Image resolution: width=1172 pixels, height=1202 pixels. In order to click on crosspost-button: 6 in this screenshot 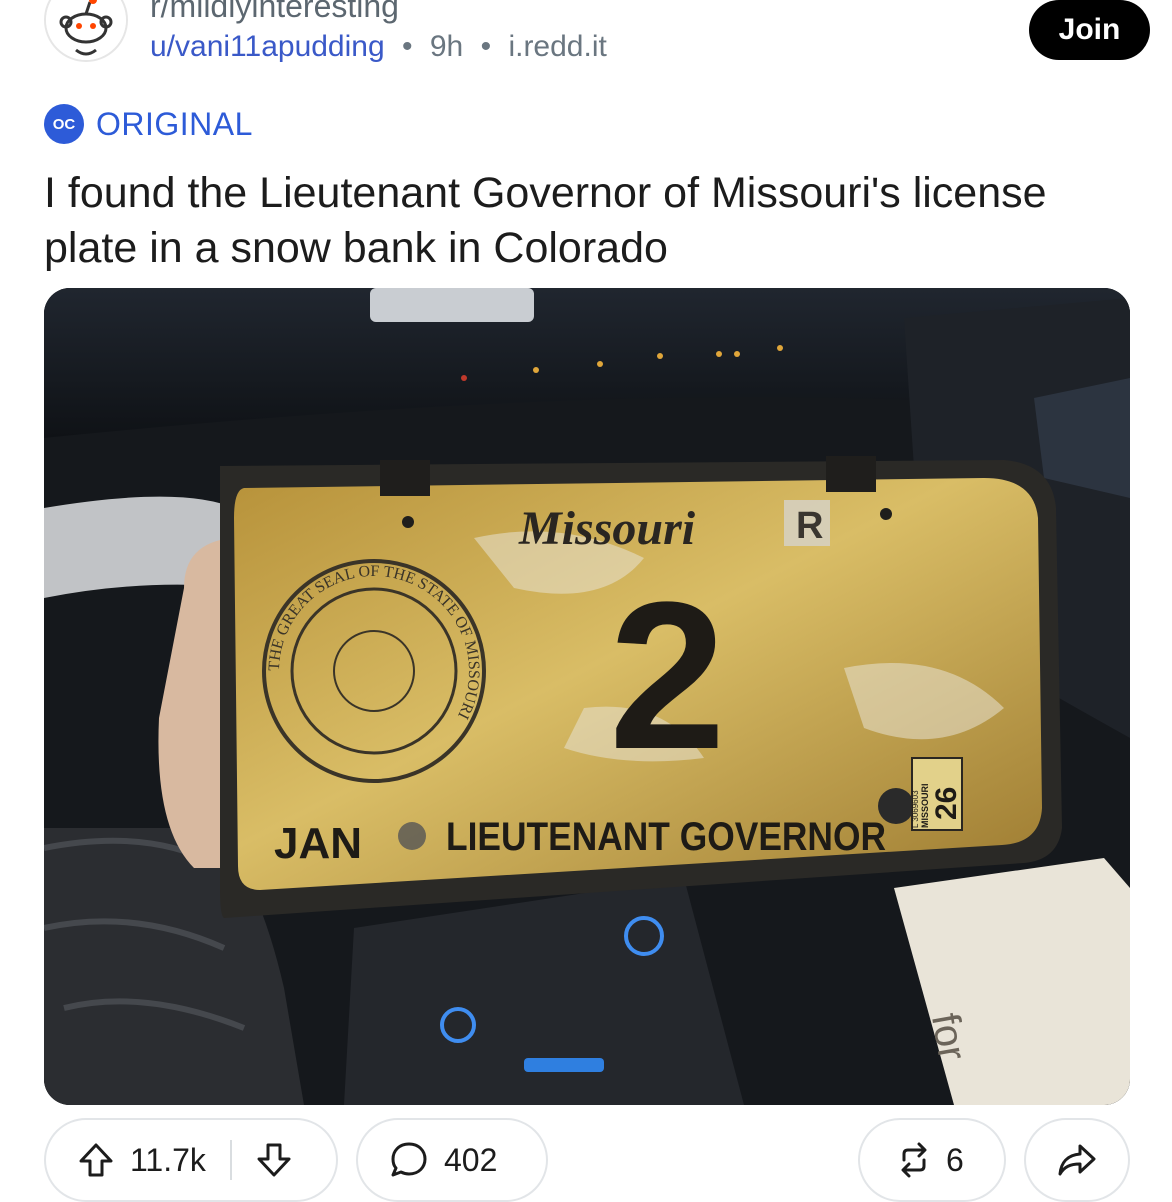, I will do `click(932, 1160)`.